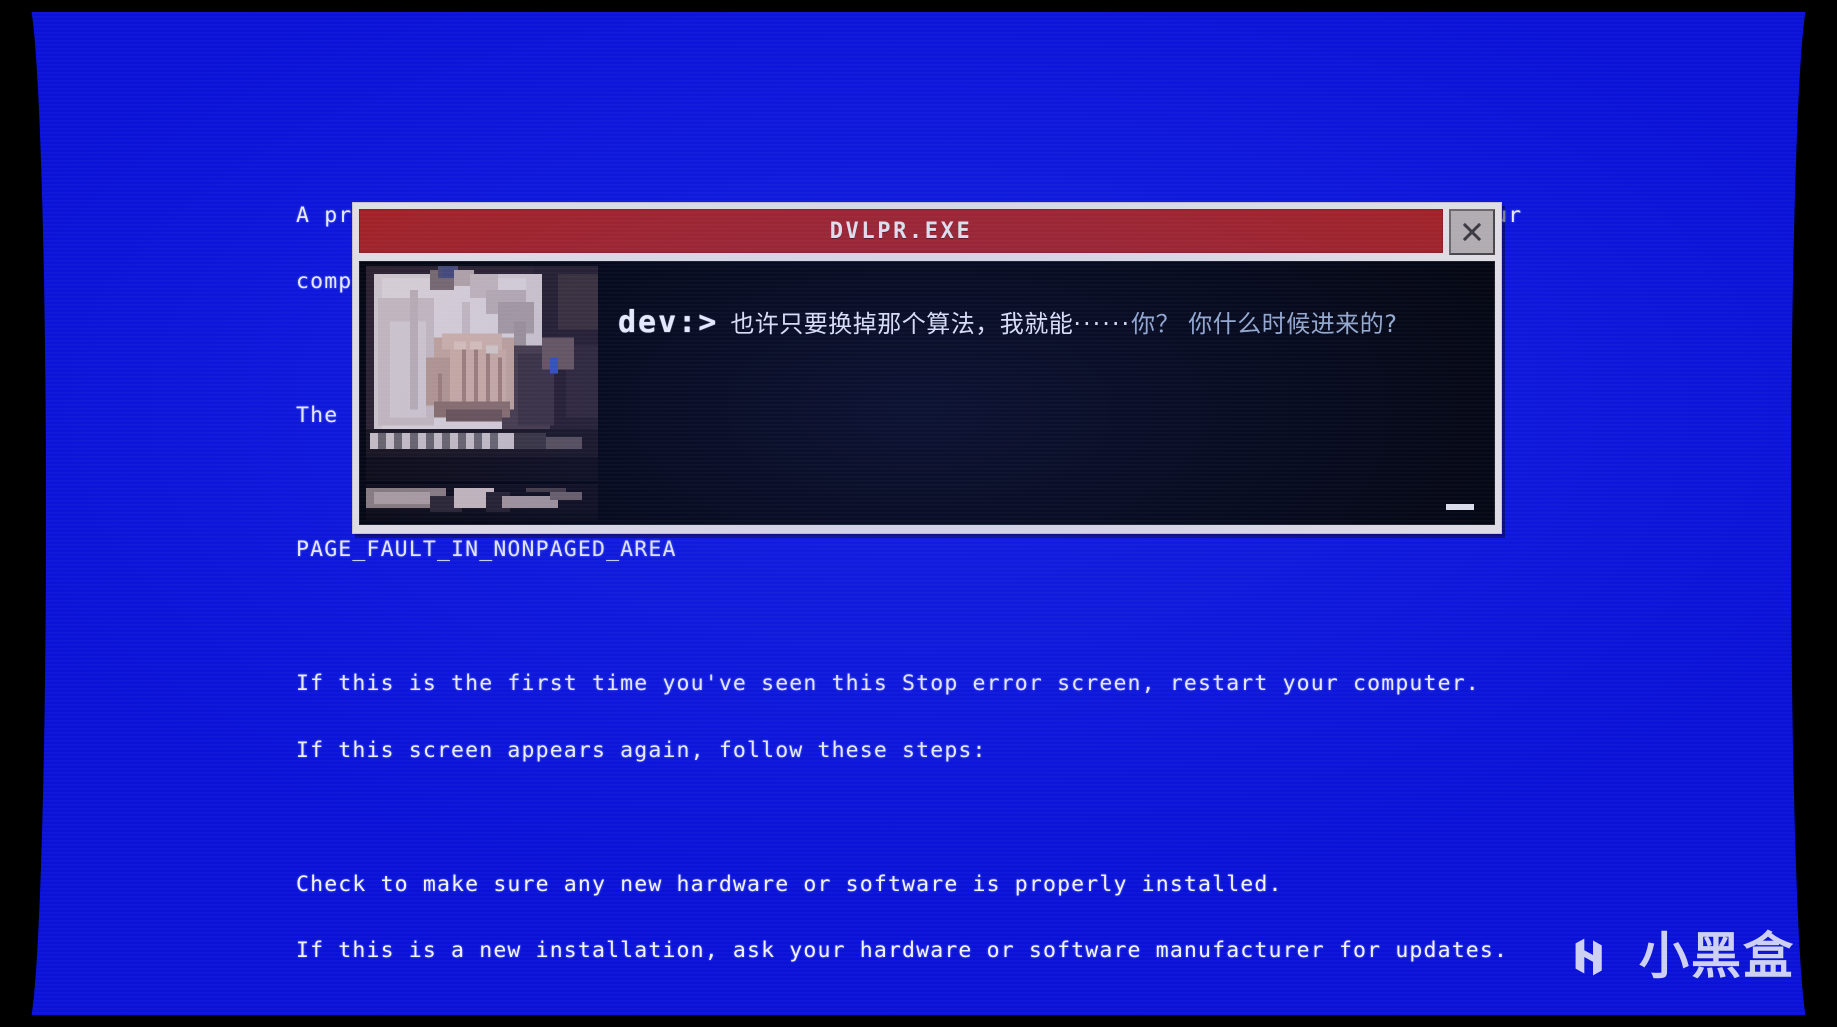  Describe the element at coordinates (1102, 324) in the screenshot. I see `dialog-message-dots: ······` at that location.